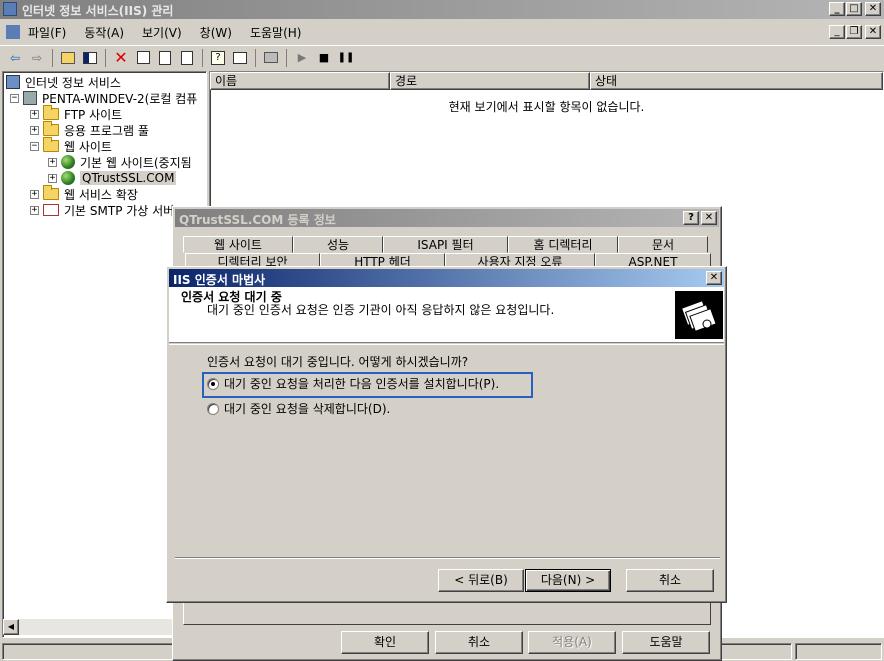 The height and width of the screenshot is (661, 884). What do you see at coordinates (300, 81) in the screenshot?
I see `column-name: 이름` at bounding box center [300, 81].